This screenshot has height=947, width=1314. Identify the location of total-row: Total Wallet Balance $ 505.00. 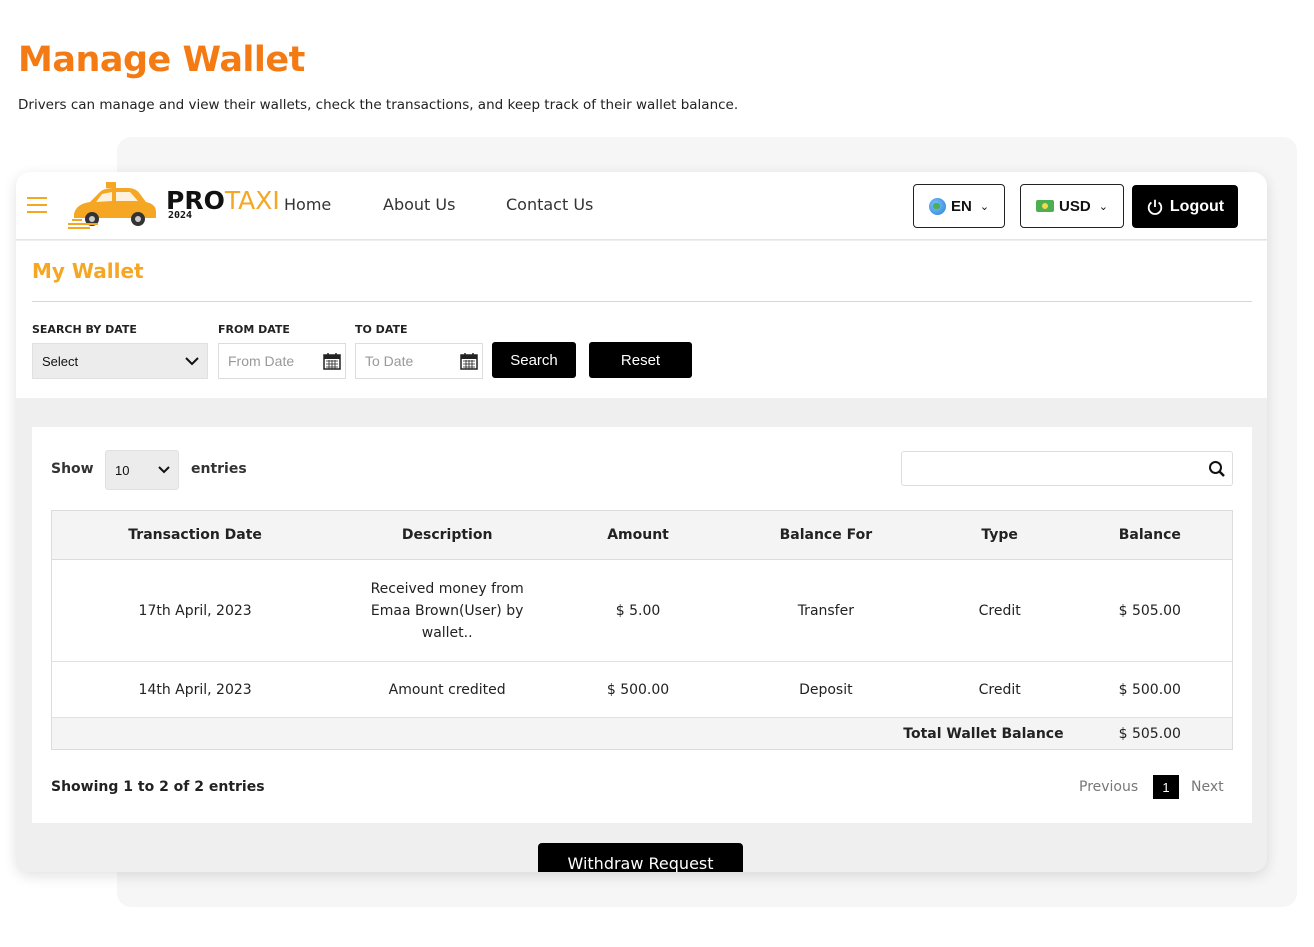
(642, 733).